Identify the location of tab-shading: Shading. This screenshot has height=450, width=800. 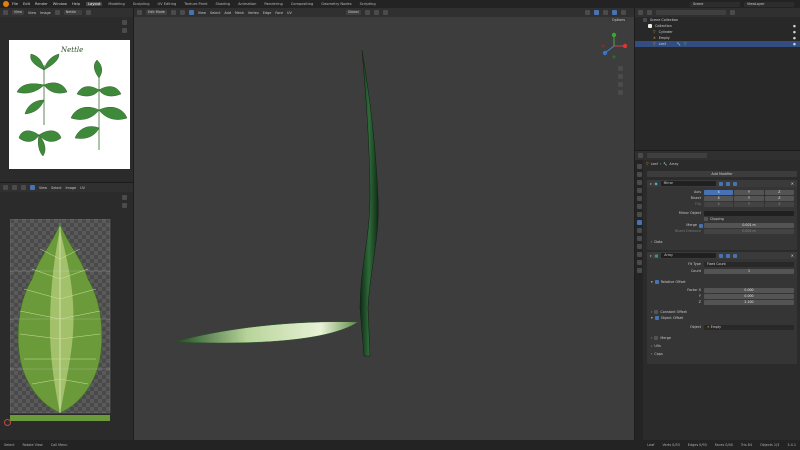
(222, 4).